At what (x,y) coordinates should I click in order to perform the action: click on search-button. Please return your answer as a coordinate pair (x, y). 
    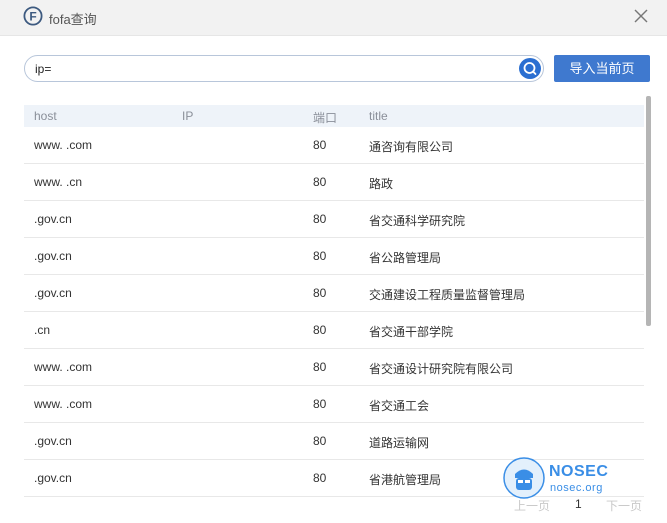
    Looking at the image, I should click on (530, 68).